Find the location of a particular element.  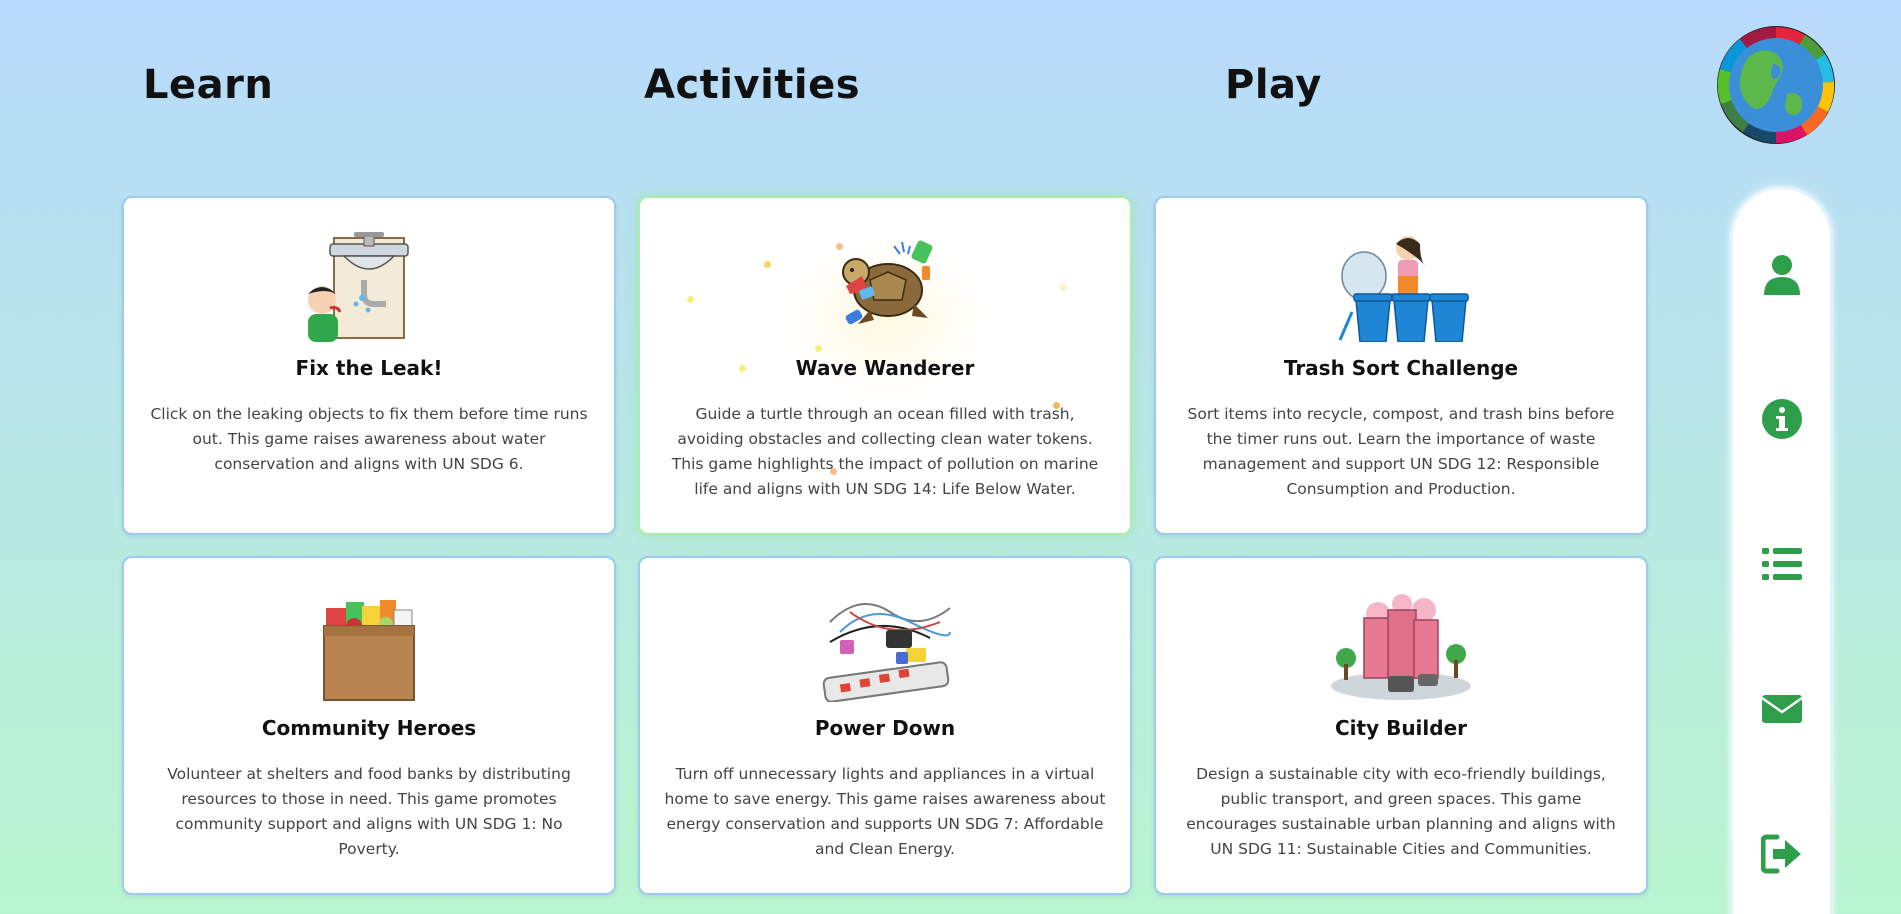

logout-icon is located at coordinates (1780, 854).